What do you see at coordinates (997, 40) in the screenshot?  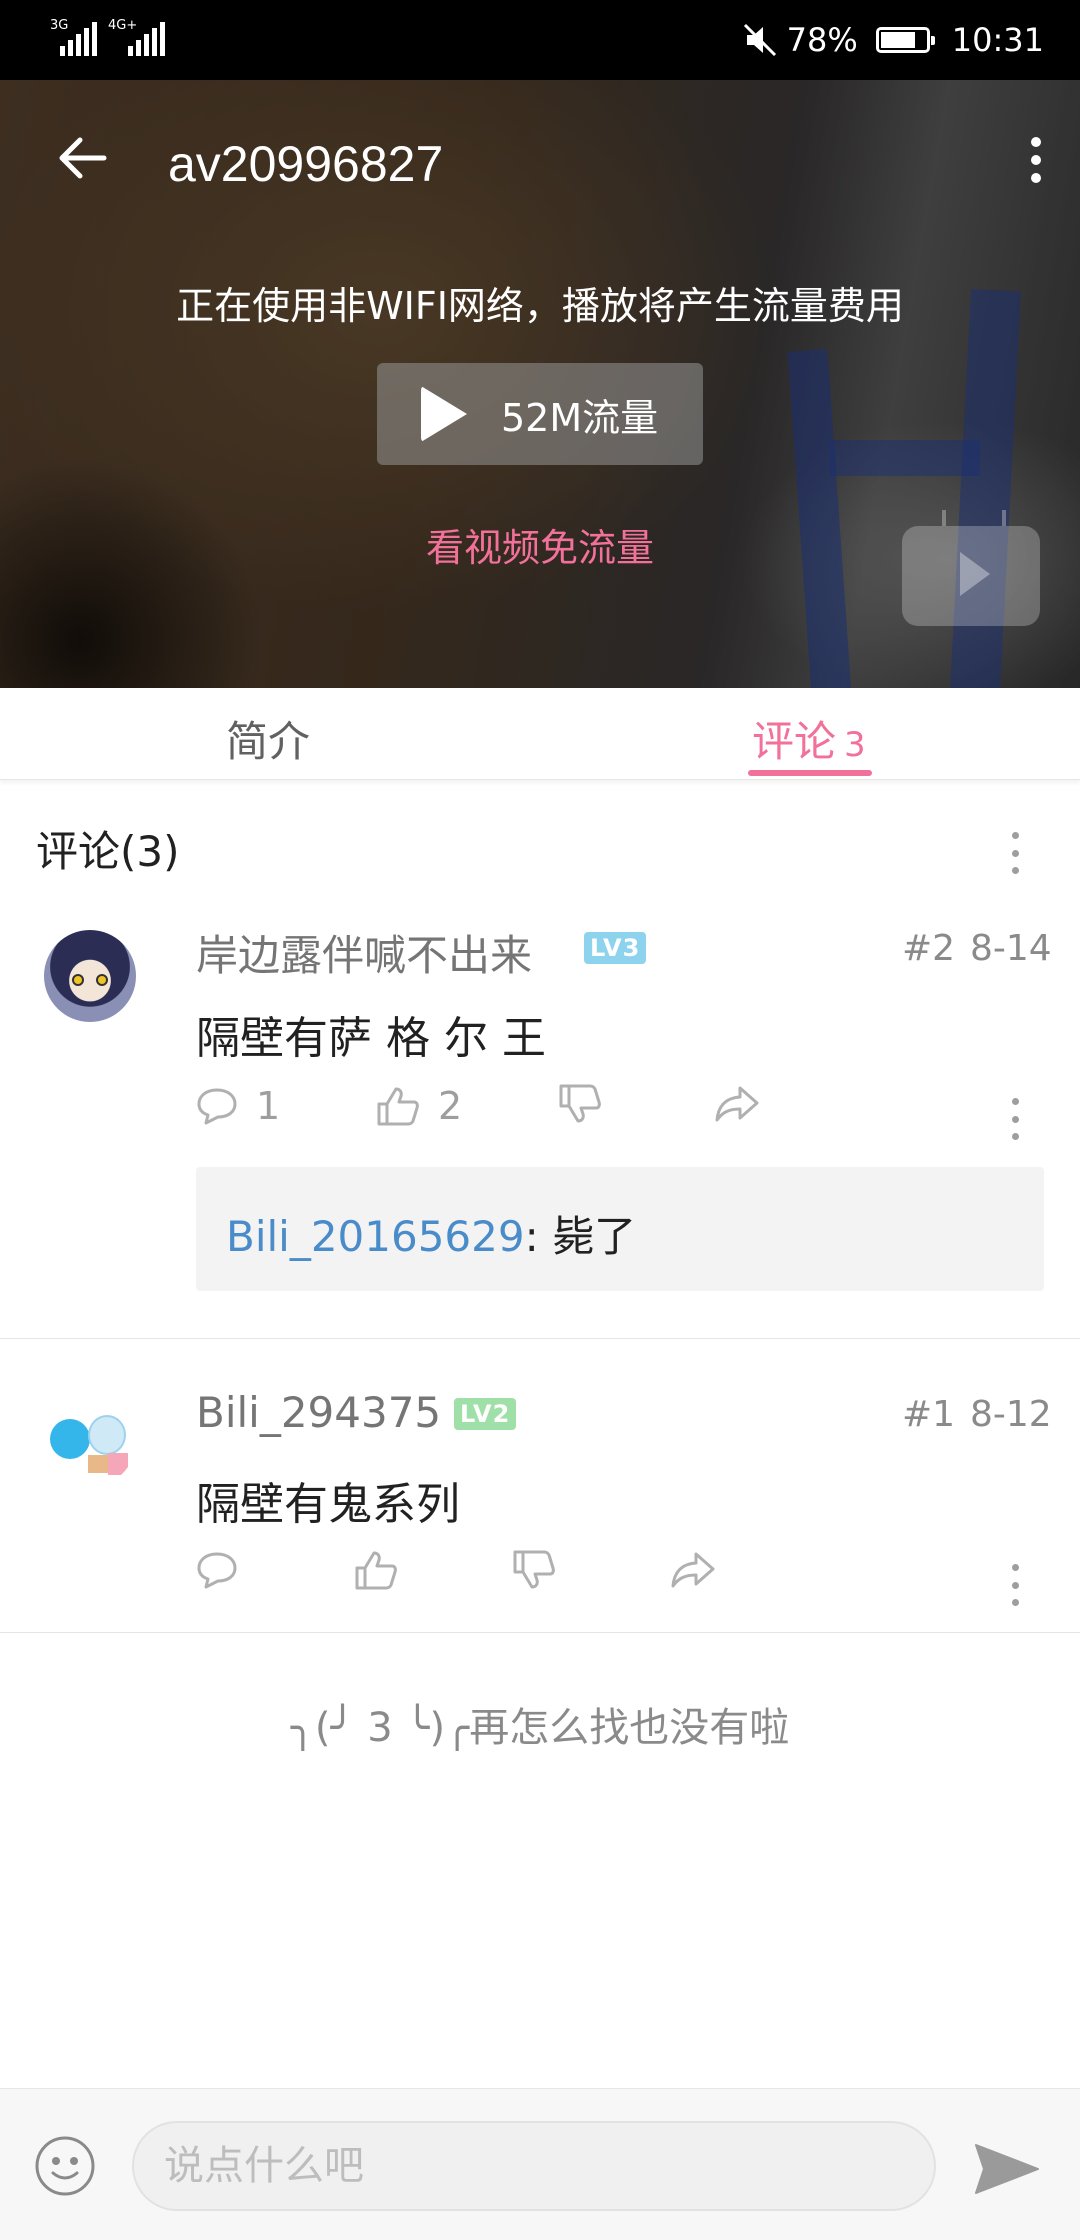 I see `clock: 10:31` at bounding box center [997, 40].